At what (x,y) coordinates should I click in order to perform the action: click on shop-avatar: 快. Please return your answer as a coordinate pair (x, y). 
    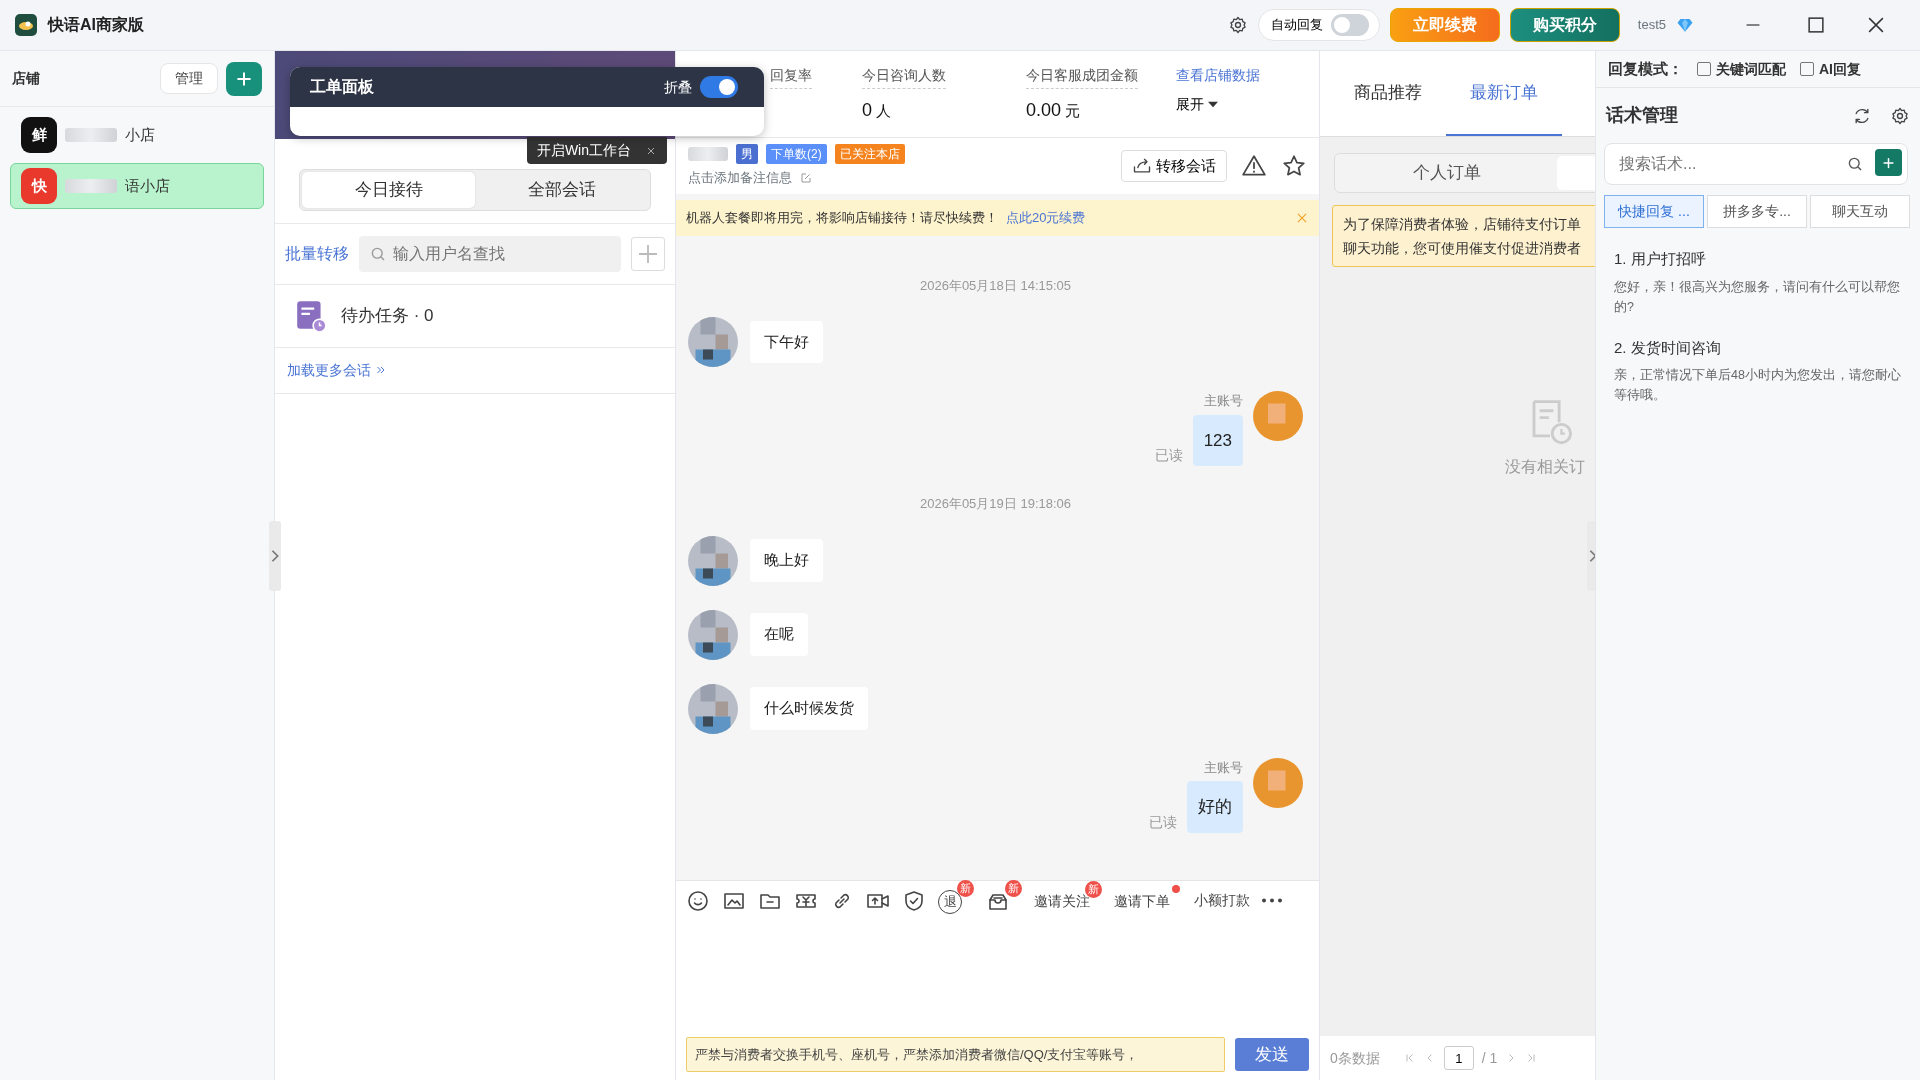
    Looking at the image, I should click on (39, 186).